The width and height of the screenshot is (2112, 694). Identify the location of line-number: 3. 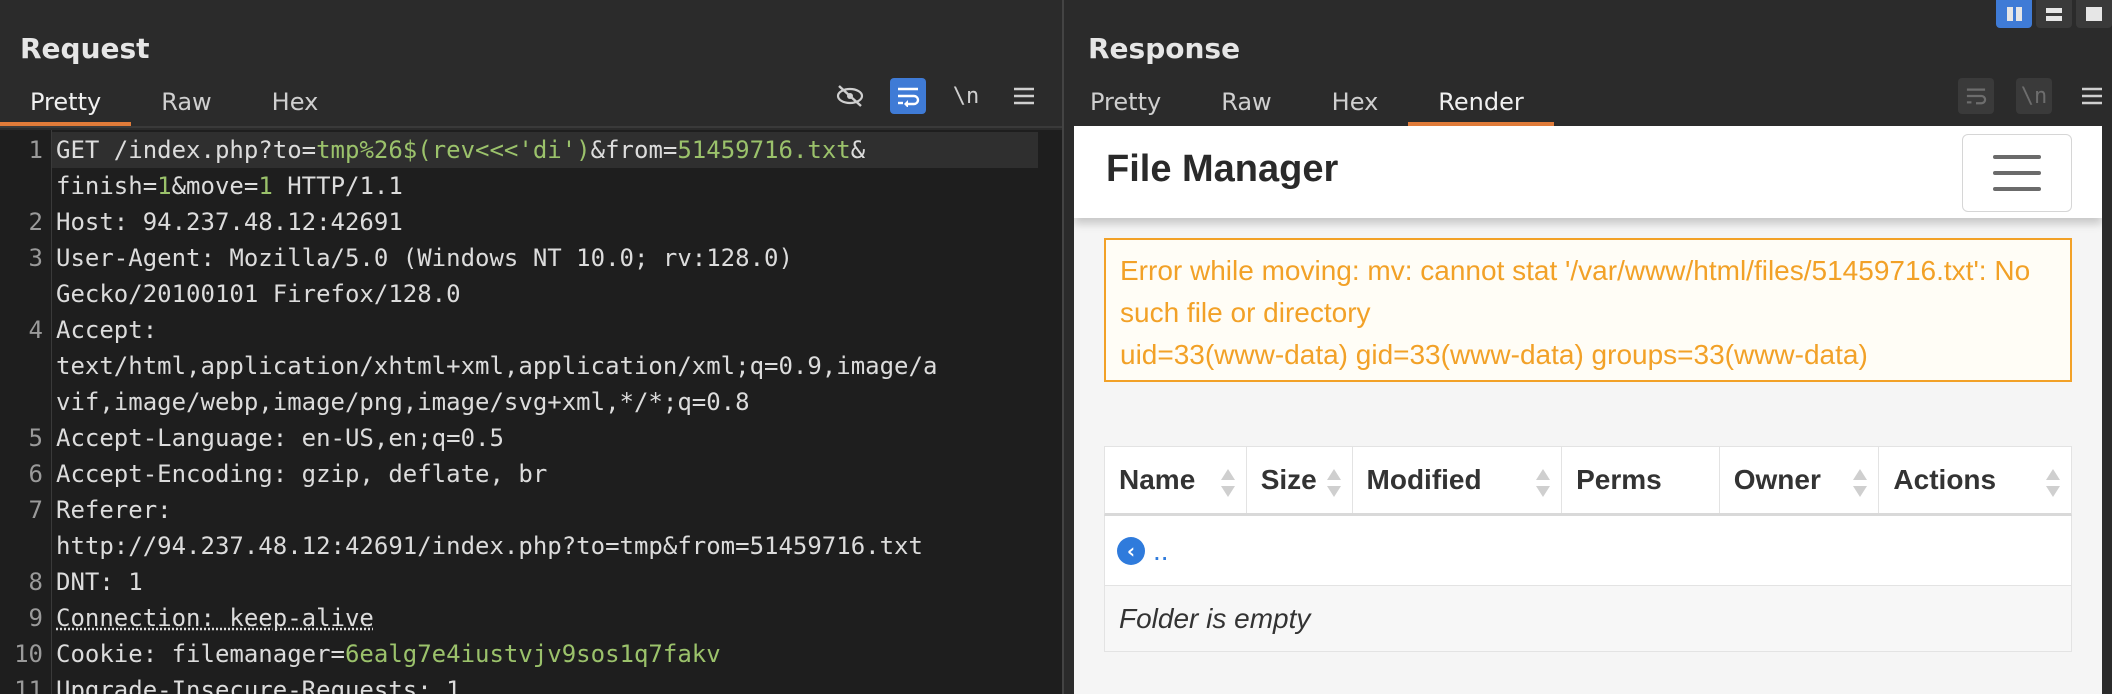
(35, 258).